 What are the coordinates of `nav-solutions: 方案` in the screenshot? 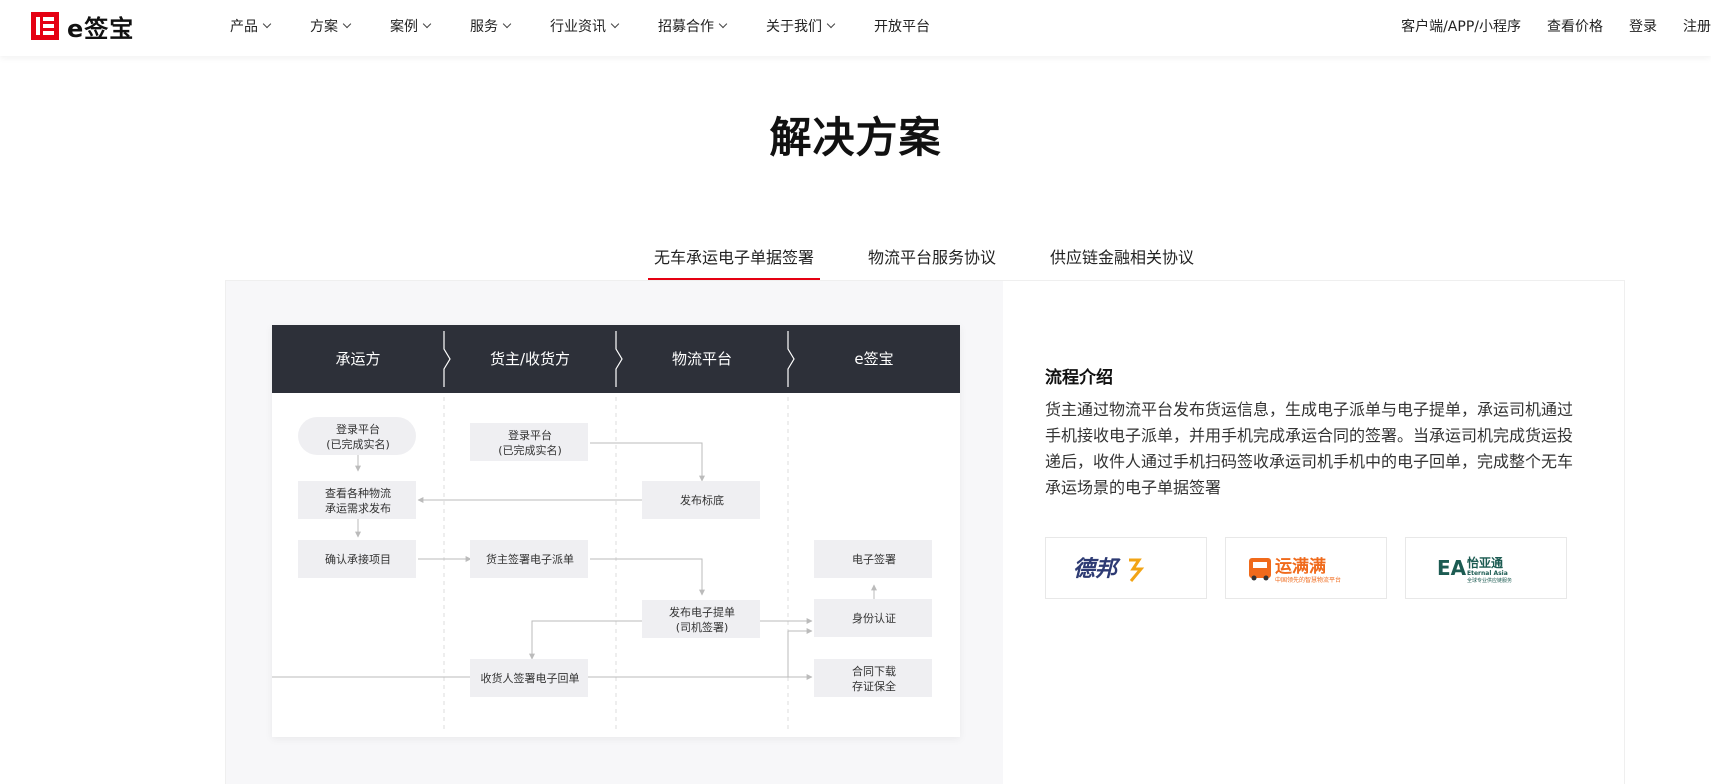 It's located at (331, 26).